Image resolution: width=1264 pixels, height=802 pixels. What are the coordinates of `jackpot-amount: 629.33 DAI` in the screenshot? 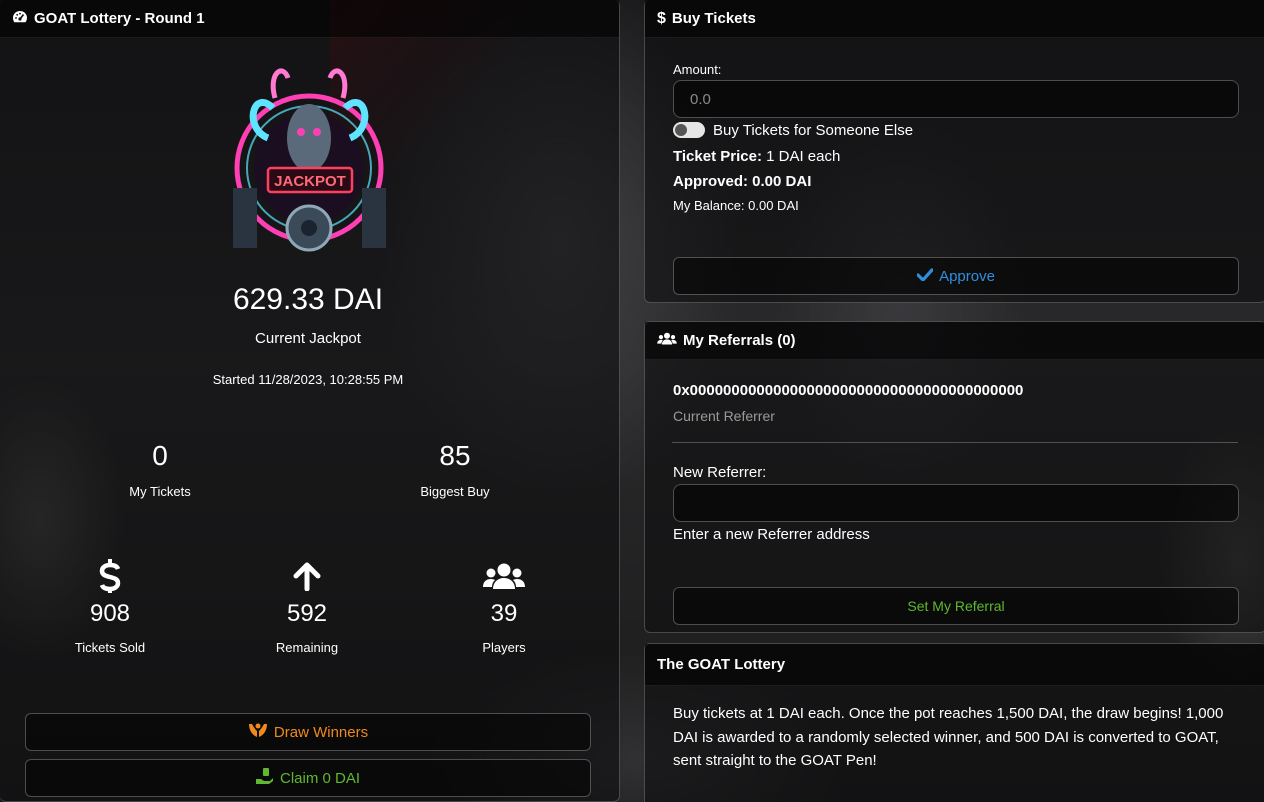 It's located at (308, 299).